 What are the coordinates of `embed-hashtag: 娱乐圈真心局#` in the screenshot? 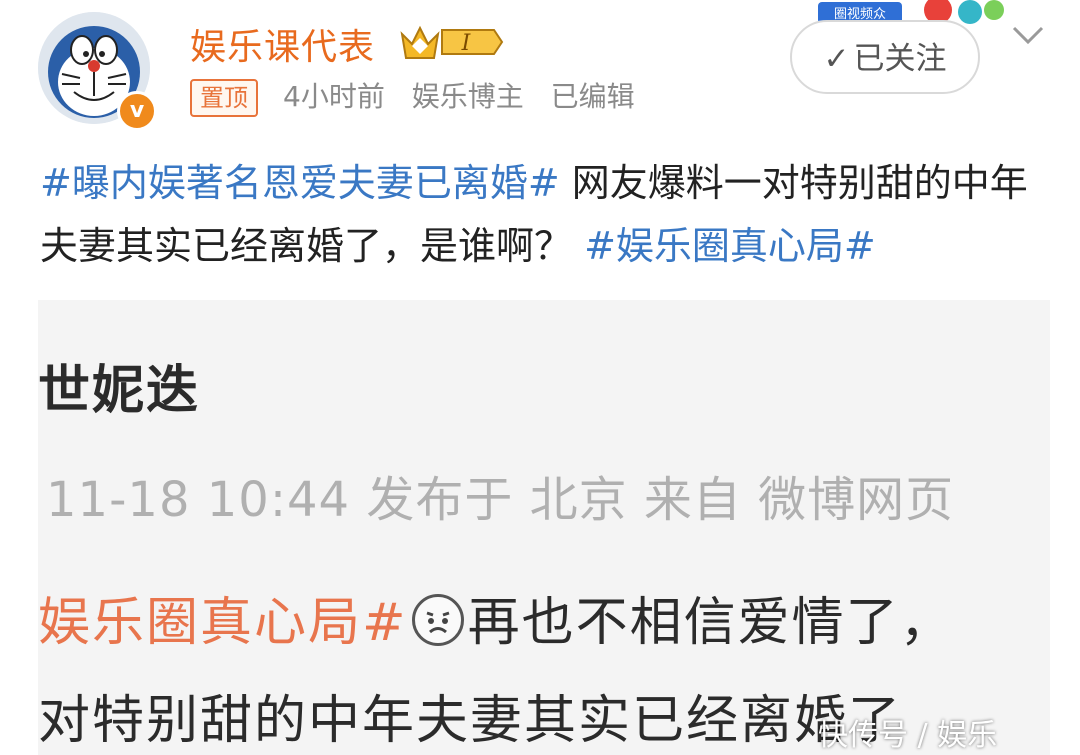 It's located at (223, 623).